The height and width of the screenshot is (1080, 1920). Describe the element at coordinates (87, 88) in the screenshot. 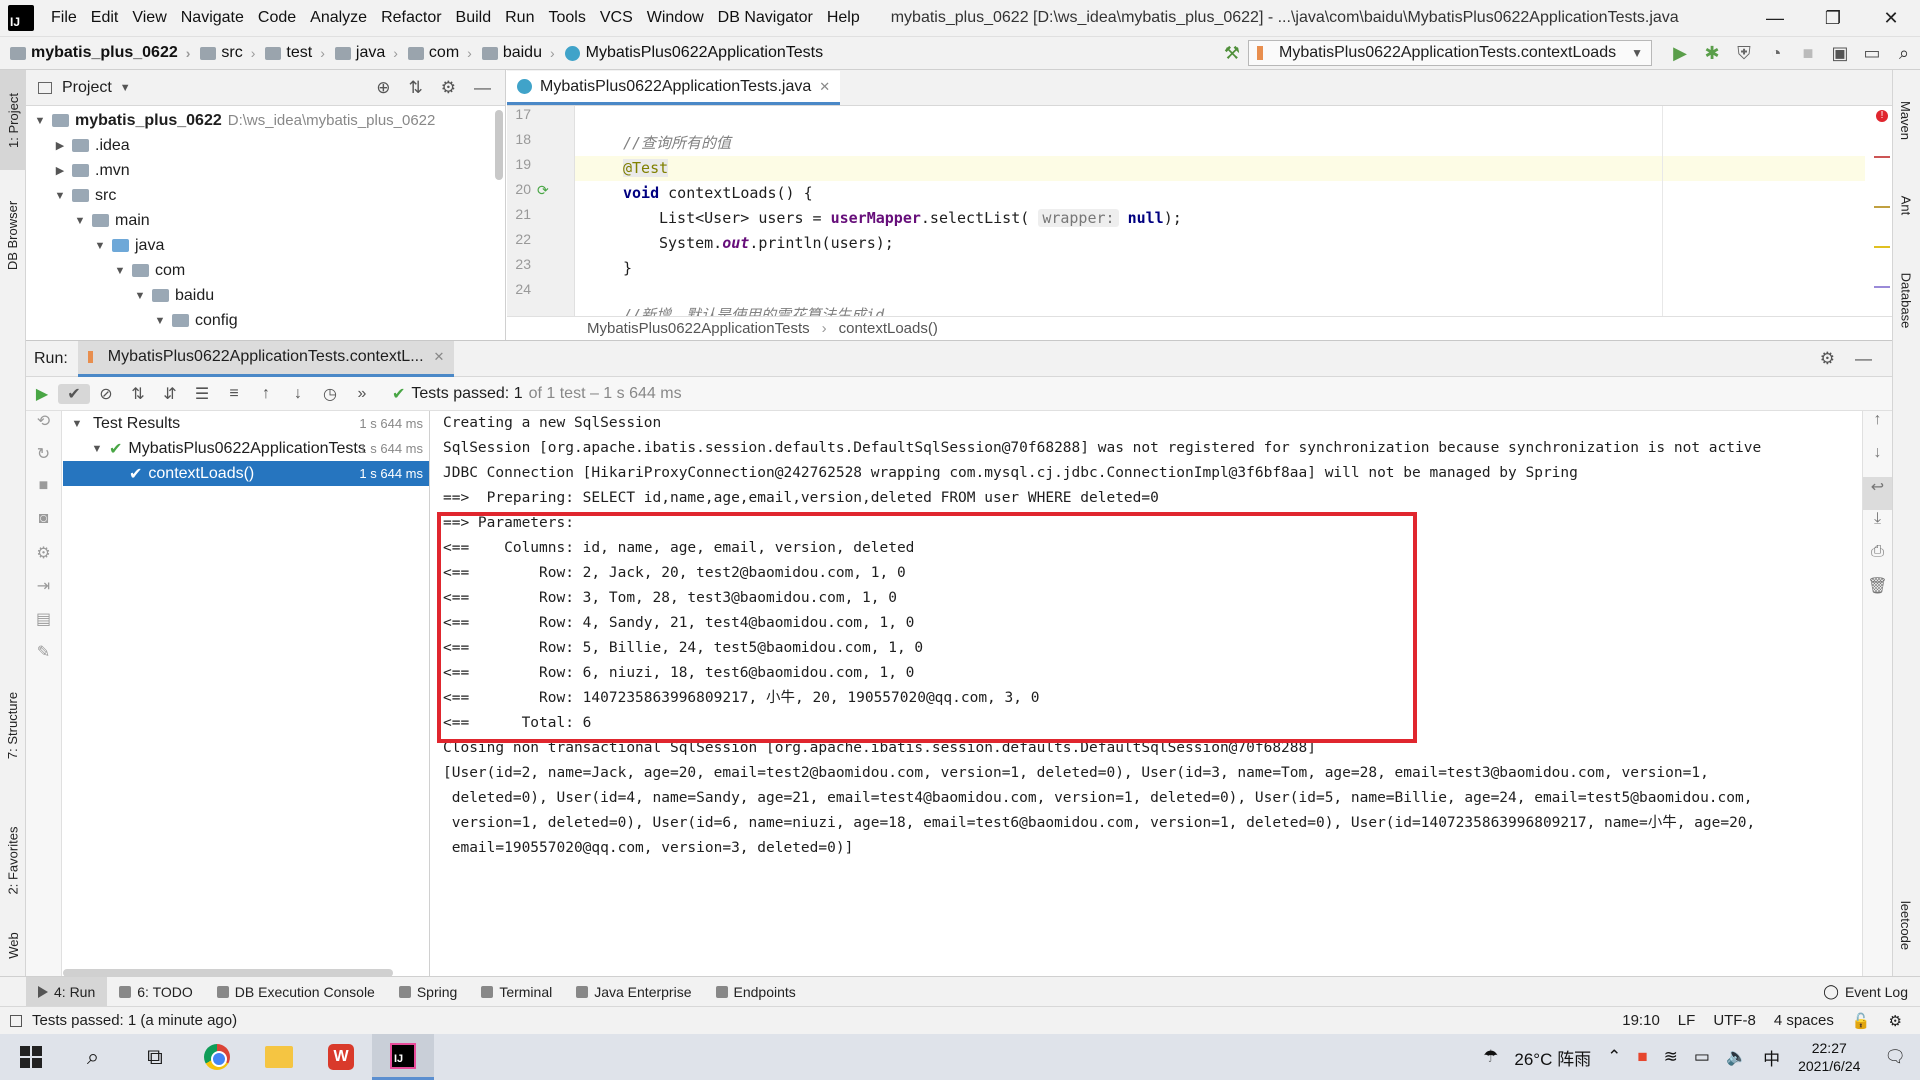

I see `project-view-selector: Project` at that location.